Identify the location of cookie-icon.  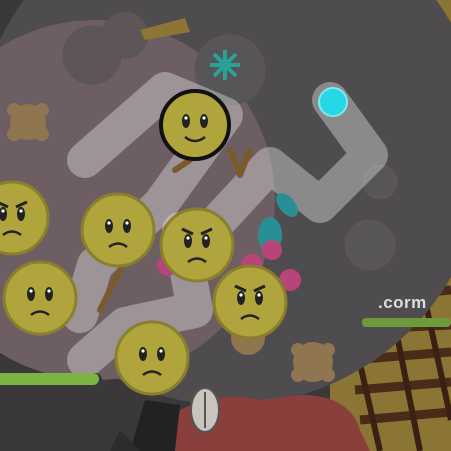
(28, 122).